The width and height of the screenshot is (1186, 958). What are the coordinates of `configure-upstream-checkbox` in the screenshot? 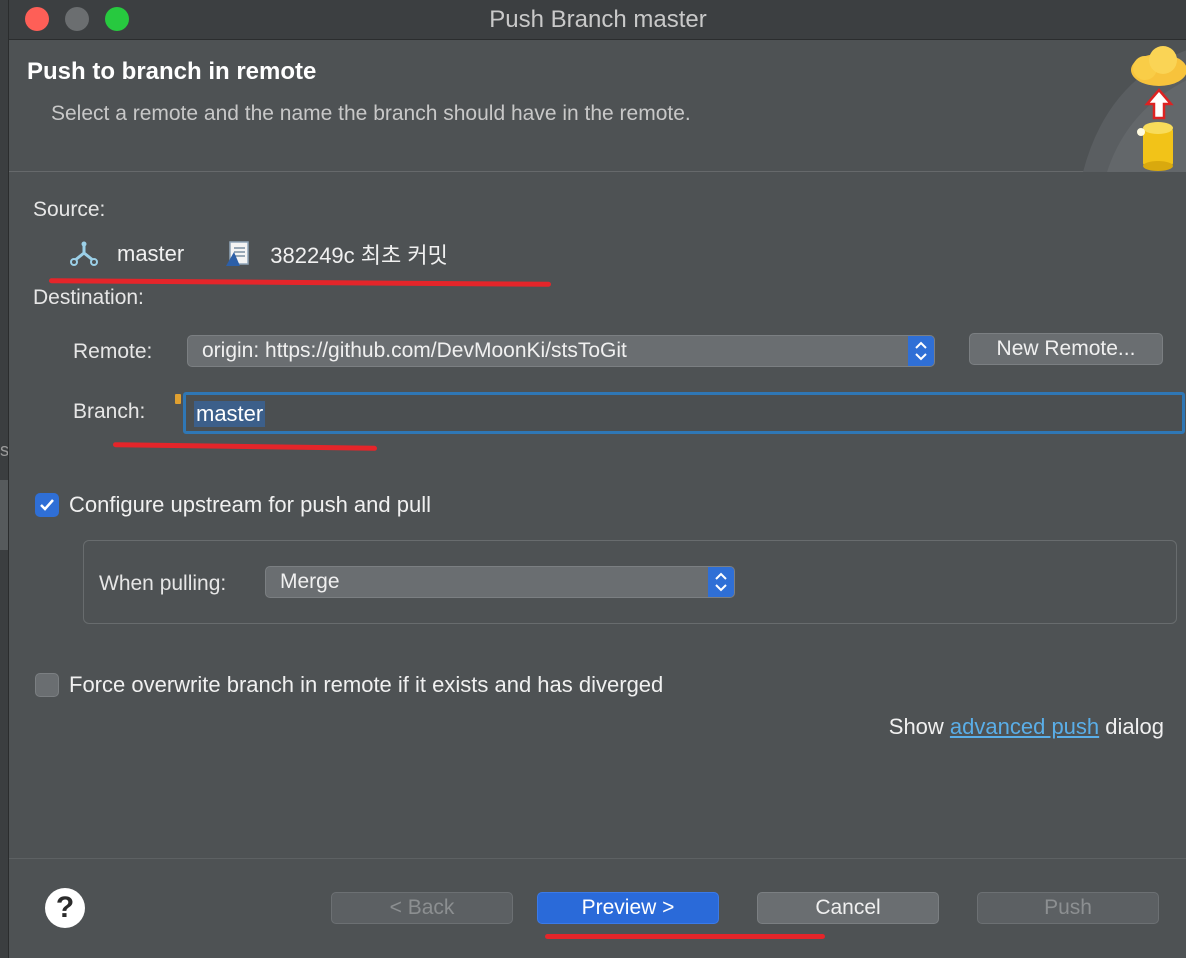 It's located at (47, 505).